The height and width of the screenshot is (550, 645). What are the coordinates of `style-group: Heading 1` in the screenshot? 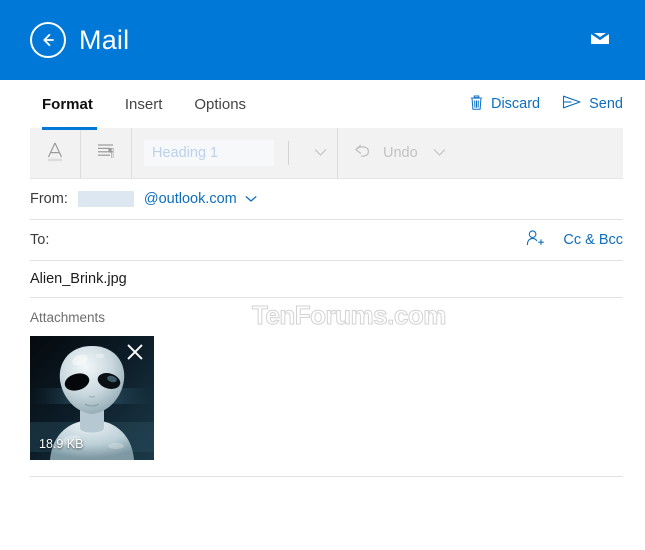 It's located at (235, 153).